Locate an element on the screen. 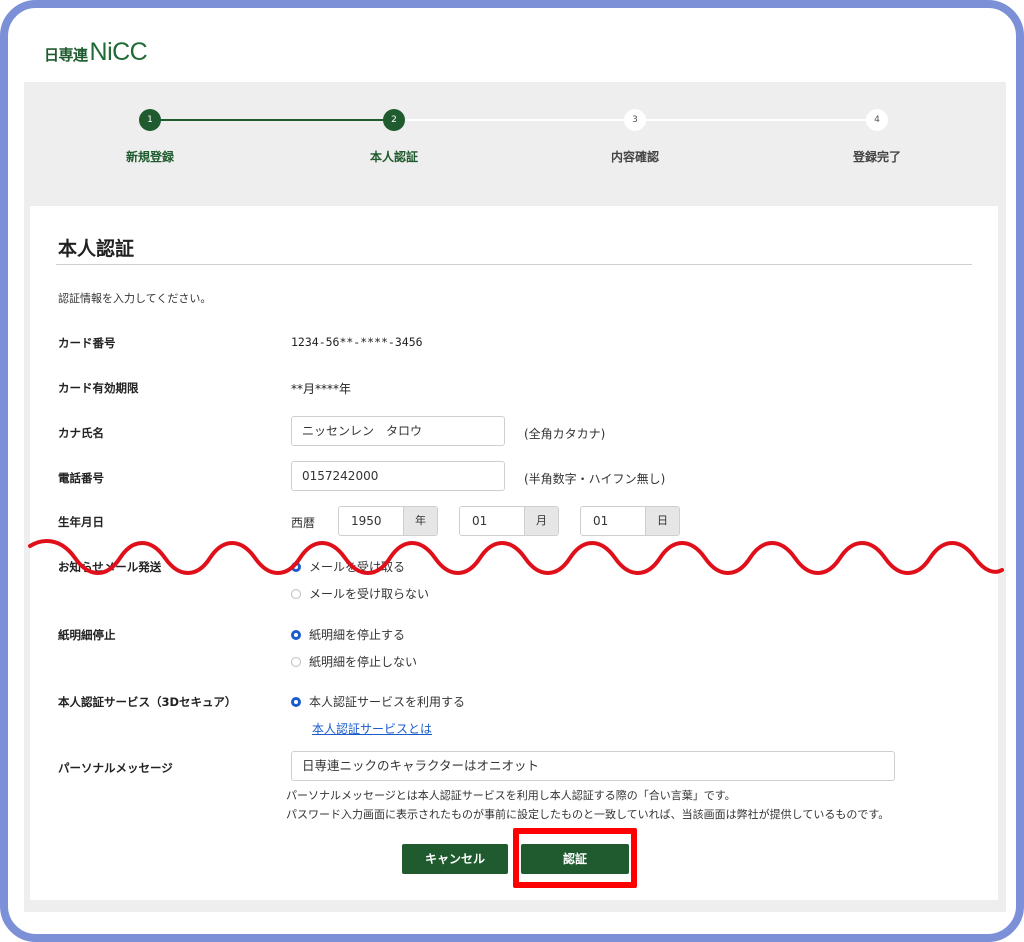  paper-keep-label: 紙明細を停止しない is located at coordinates (363, 662).